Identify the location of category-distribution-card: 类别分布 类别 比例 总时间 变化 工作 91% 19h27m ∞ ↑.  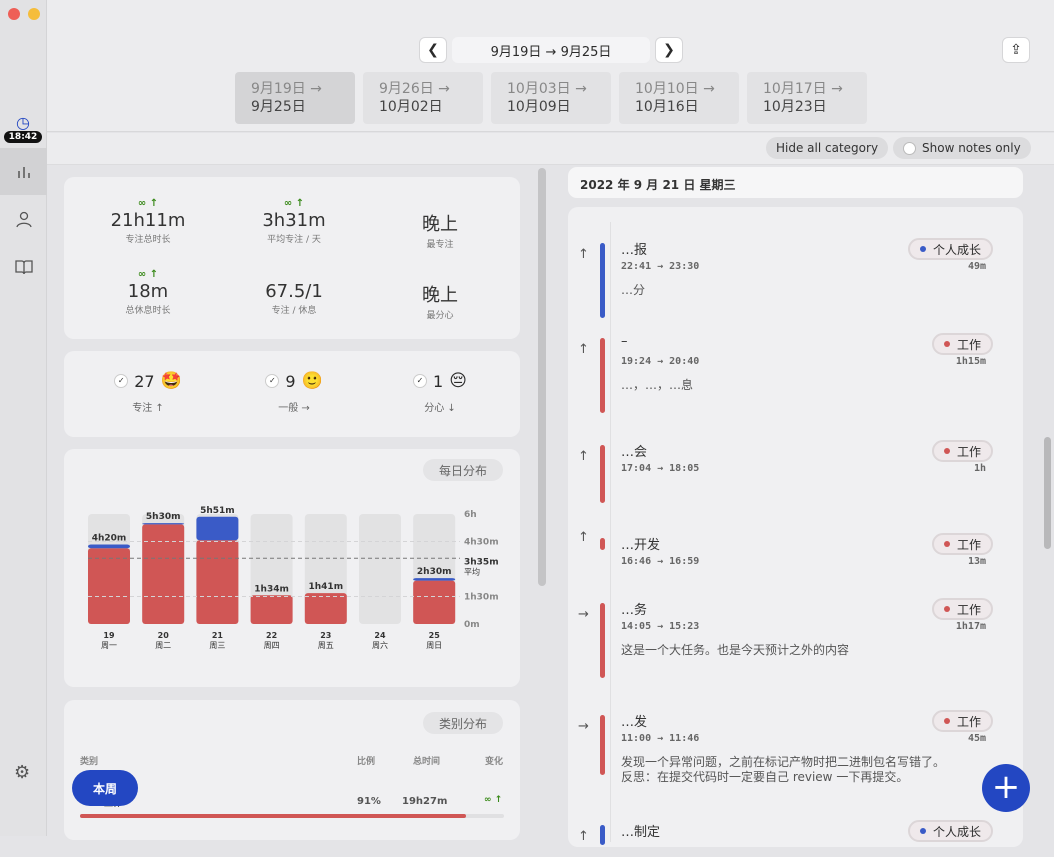
(292, 770).